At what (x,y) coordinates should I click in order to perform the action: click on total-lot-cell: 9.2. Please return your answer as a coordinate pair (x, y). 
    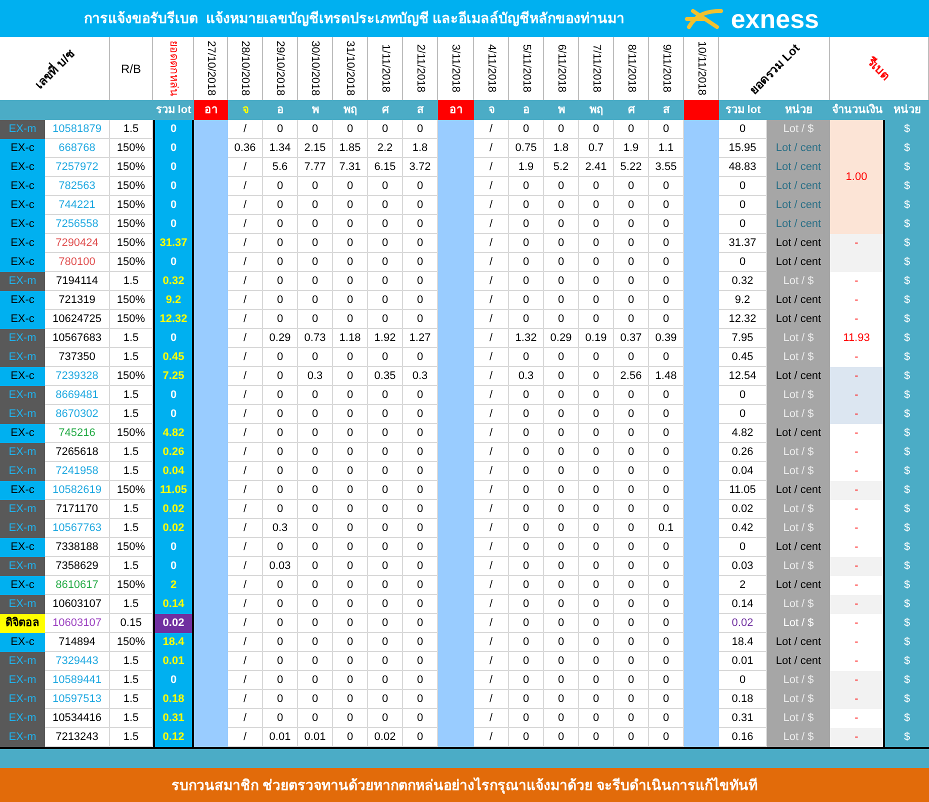
    Looking at the image, I should click on (173, 300).